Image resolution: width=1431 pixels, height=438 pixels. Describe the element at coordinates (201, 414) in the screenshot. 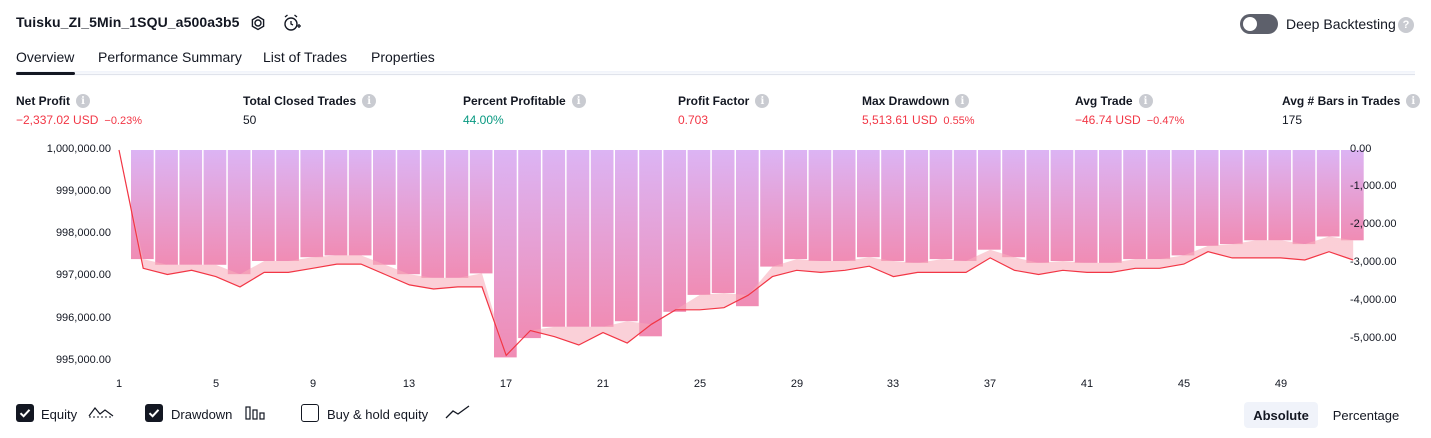

I see `drawdown-label: Drawdown` at that location.